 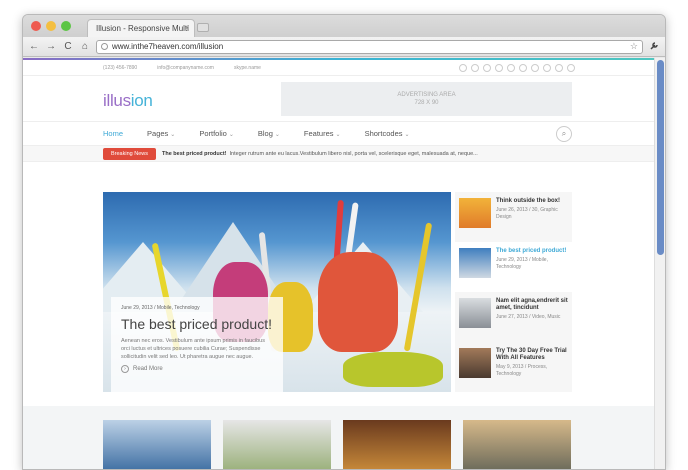 I want to click on address-bar: www.inthe7heaven.com/illusion ☆, so click(x=369, y=46).